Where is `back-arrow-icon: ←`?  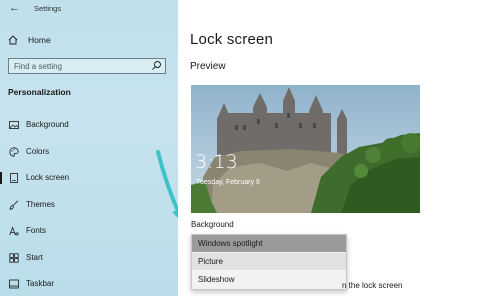 back-arrow-icon: ← is located at coordinates (14, 8).